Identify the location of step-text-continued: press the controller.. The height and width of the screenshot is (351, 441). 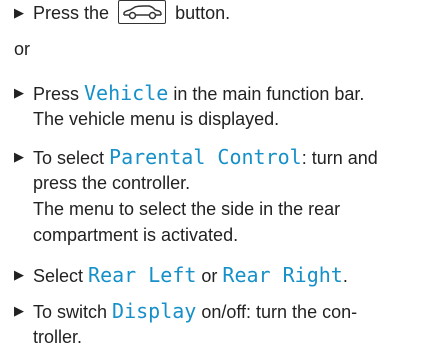
(112, 183).